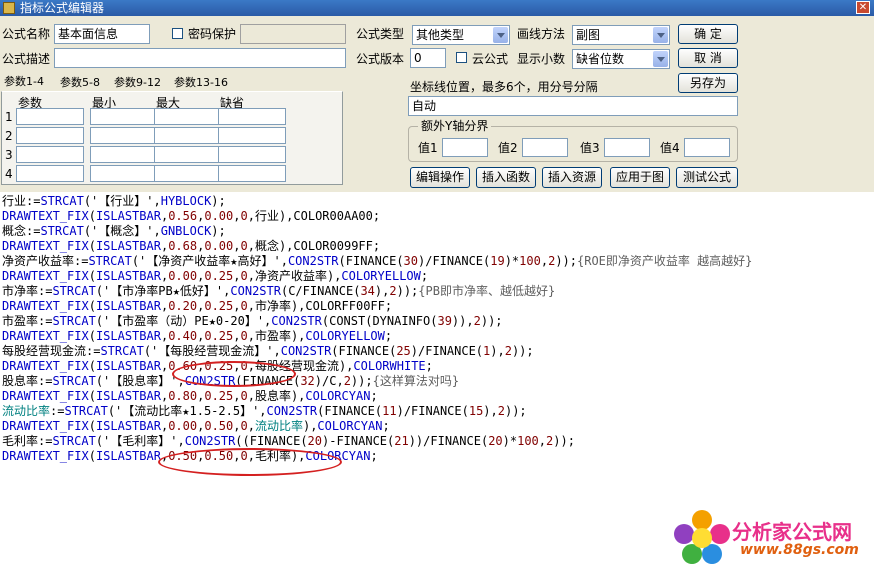 This screenshot has height=566, width=874. Describe the element at coordinates (270, 246) in the screenshot. I see `code-token: ,概念),` at that location.